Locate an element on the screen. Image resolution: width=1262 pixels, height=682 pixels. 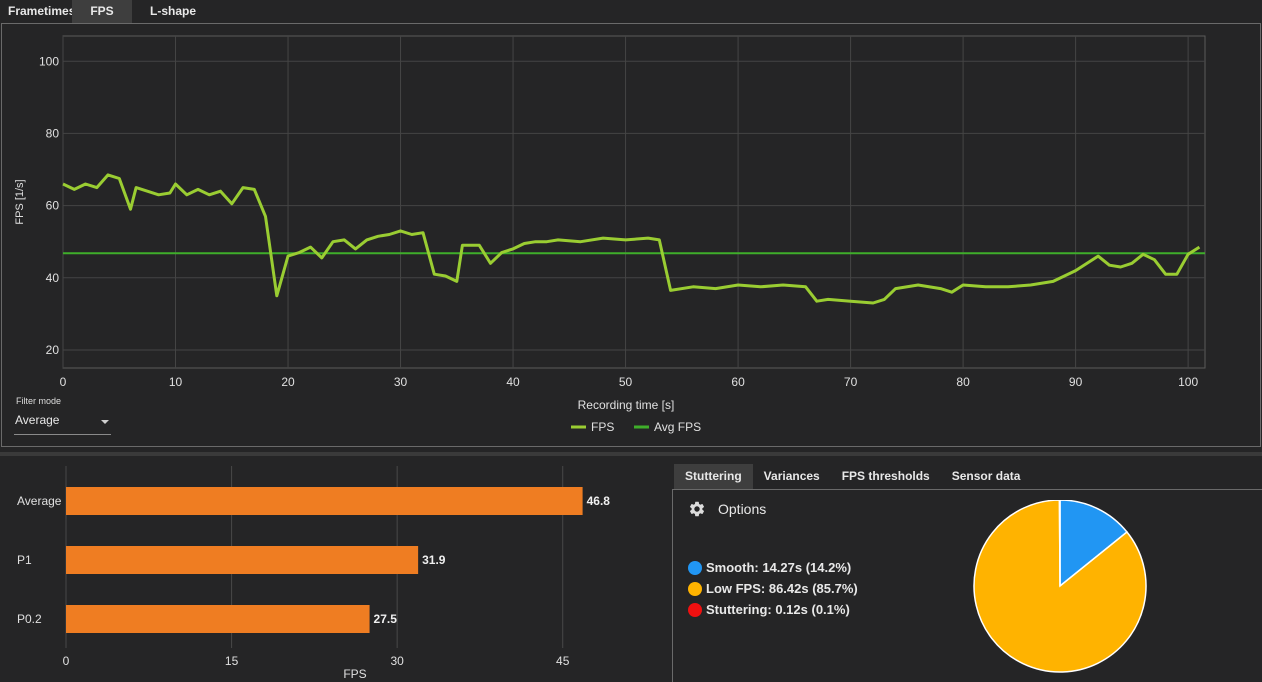
legend-low-fps: Low FPS: 86.42s (85.7%) is located at coordinates (773, 588).